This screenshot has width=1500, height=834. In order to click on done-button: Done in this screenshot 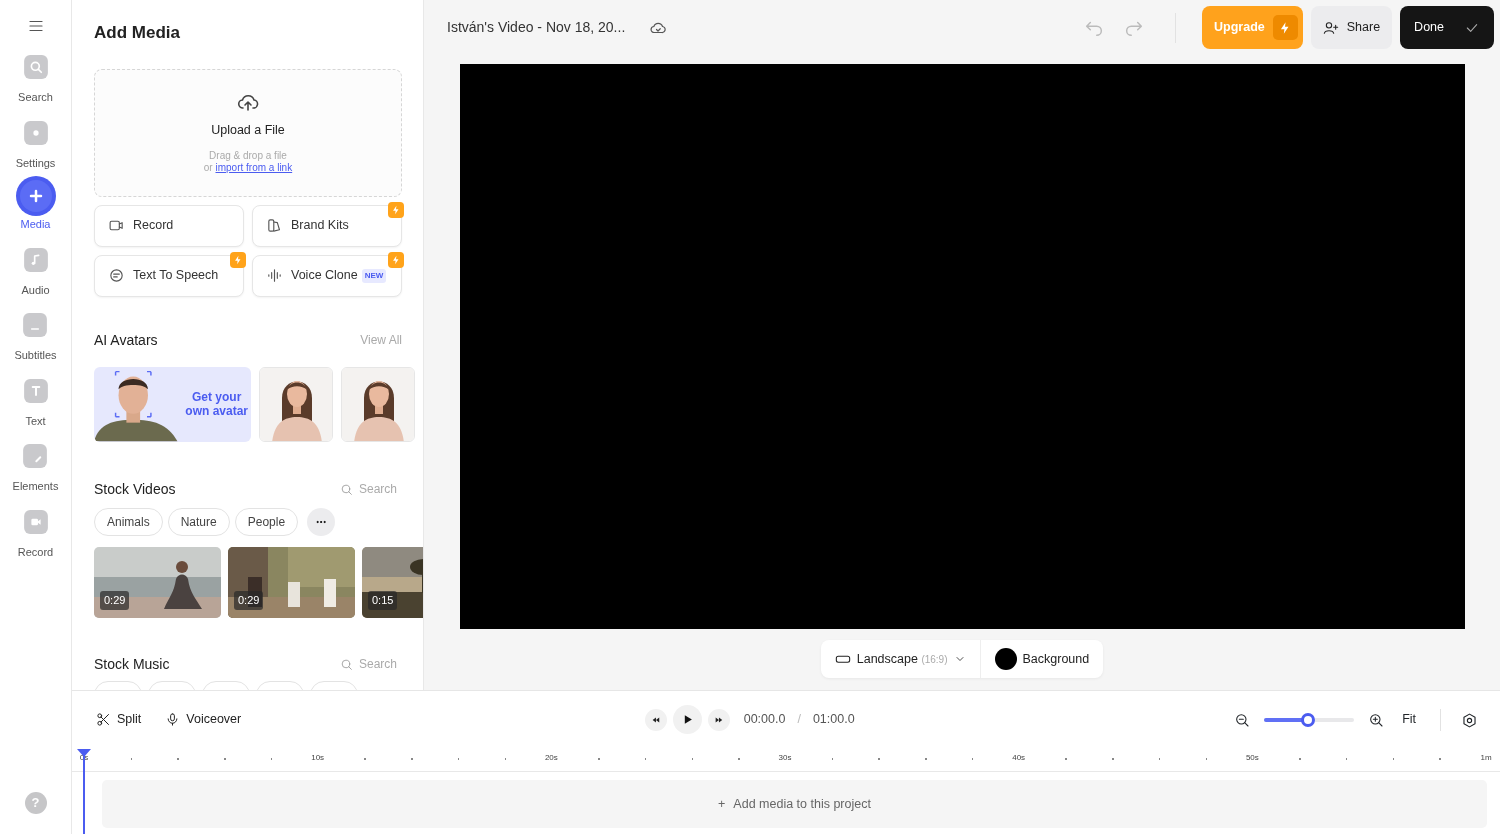, I will do `click(1447, 27)`.